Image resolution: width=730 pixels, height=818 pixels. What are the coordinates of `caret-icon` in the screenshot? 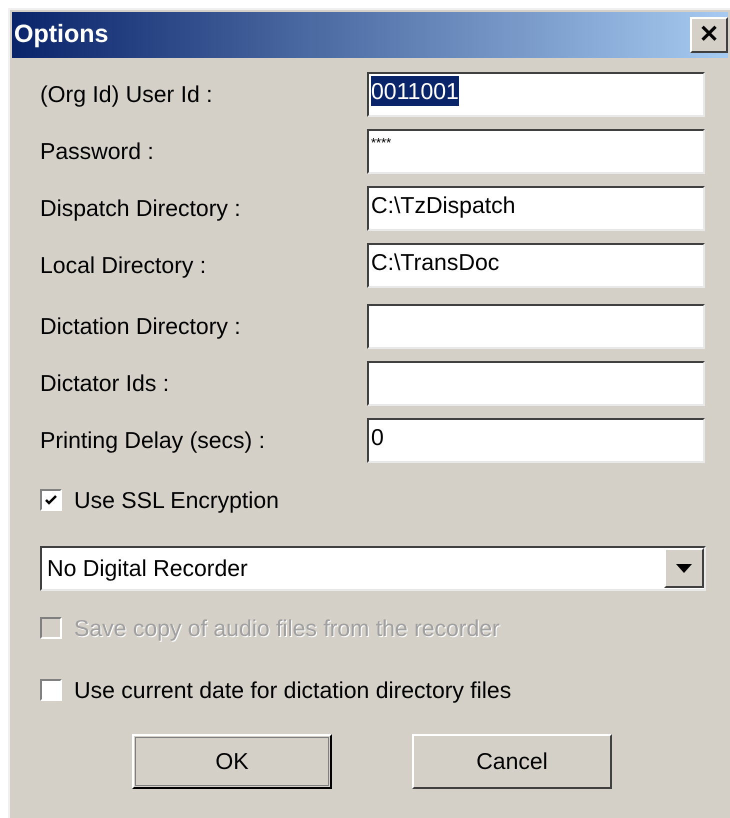 It's located at (684, 568).